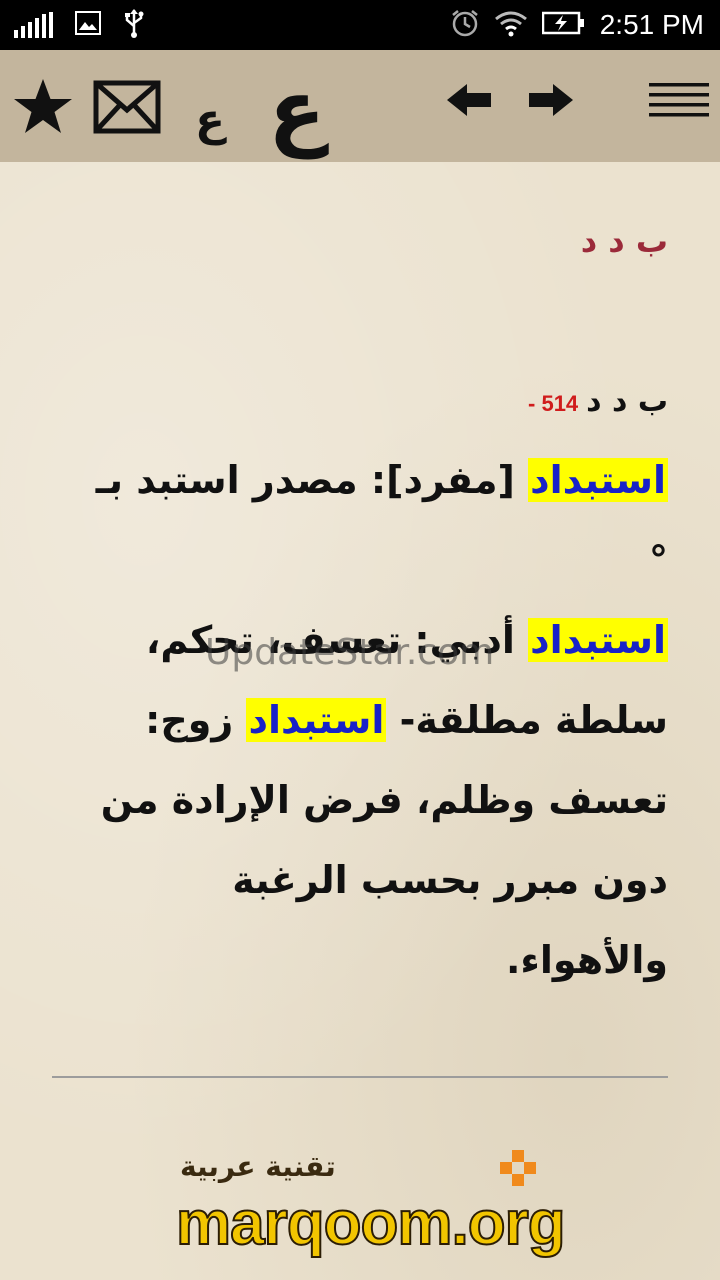 This screenshot has height=1280, width=720. What do you see at coordinates (627, 401) in the screenshot?
I see `entry-root: ب د د` at bounding box center [627, 401].